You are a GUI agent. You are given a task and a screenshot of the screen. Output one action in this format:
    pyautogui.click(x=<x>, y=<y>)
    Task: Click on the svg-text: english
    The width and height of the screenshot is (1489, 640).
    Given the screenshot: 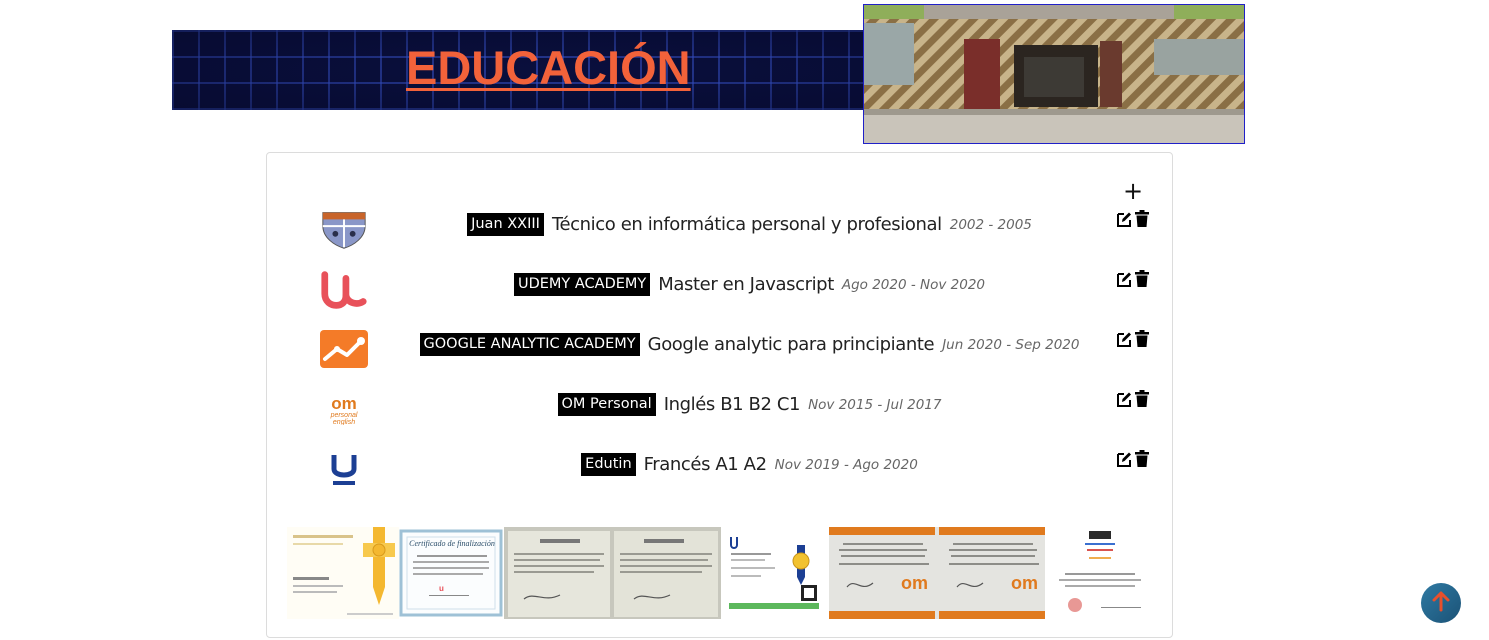 What is the action you would take?
    pyautogui.click(x=344, y=422)
    